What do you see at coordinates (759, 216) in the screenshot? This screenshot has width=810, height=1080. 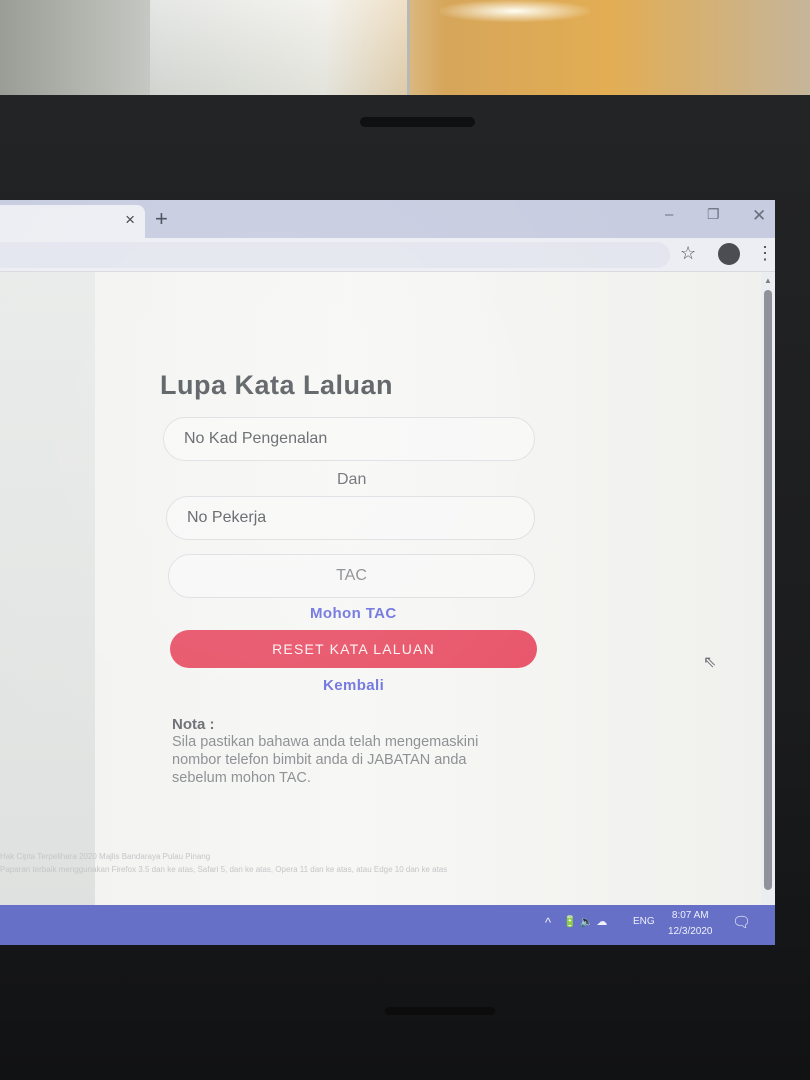 I see `window-close-icon: ✕` at bounding box center [759, 216].